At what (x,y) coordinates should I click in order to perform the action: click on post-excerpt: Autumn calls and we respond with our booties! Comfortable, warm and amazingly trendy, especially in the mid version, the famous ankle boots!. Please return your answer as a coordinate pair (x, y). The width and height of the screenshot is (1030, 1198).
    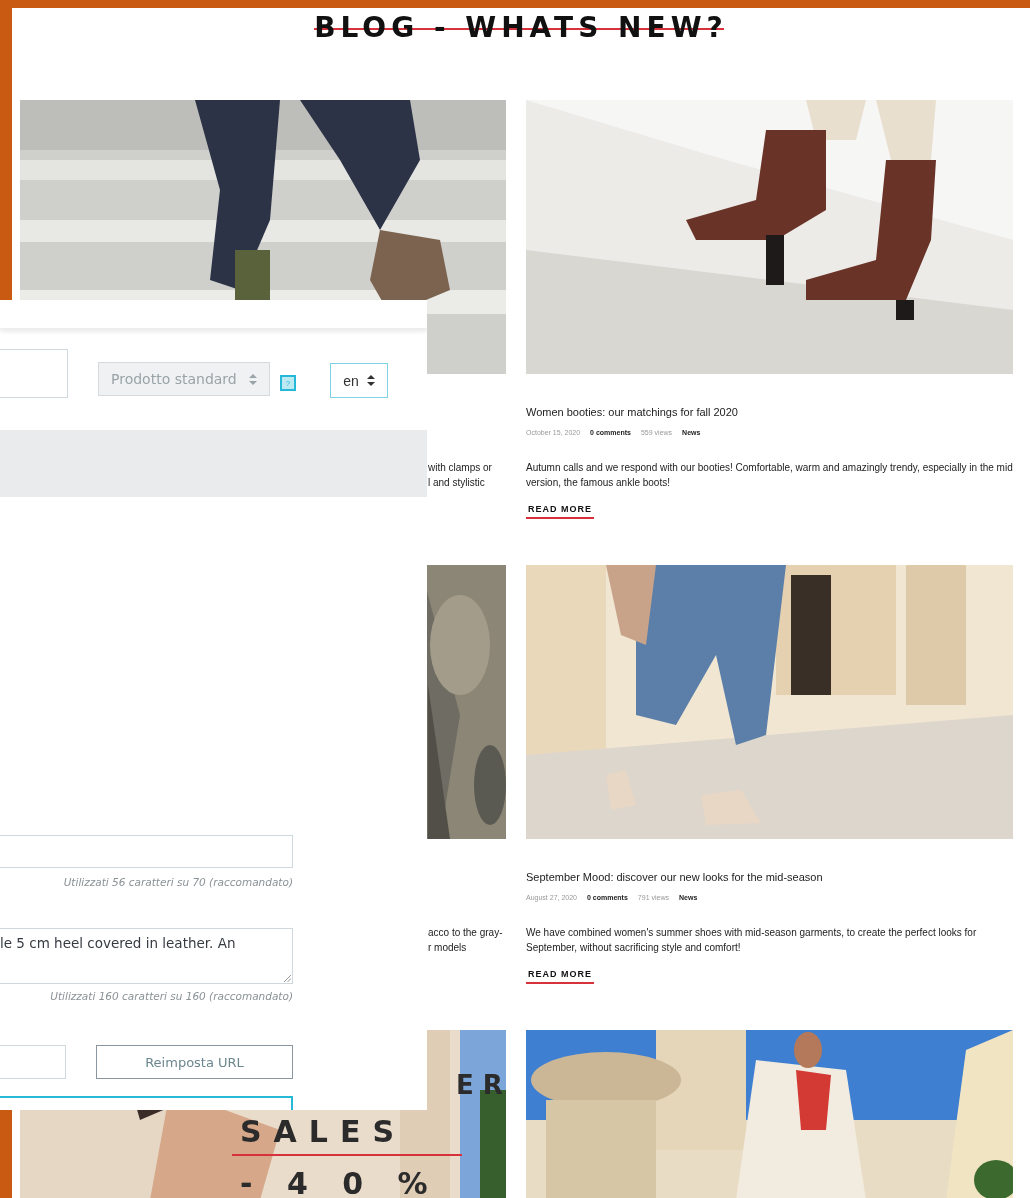
    Looking at the image, I should click on (769, 475).